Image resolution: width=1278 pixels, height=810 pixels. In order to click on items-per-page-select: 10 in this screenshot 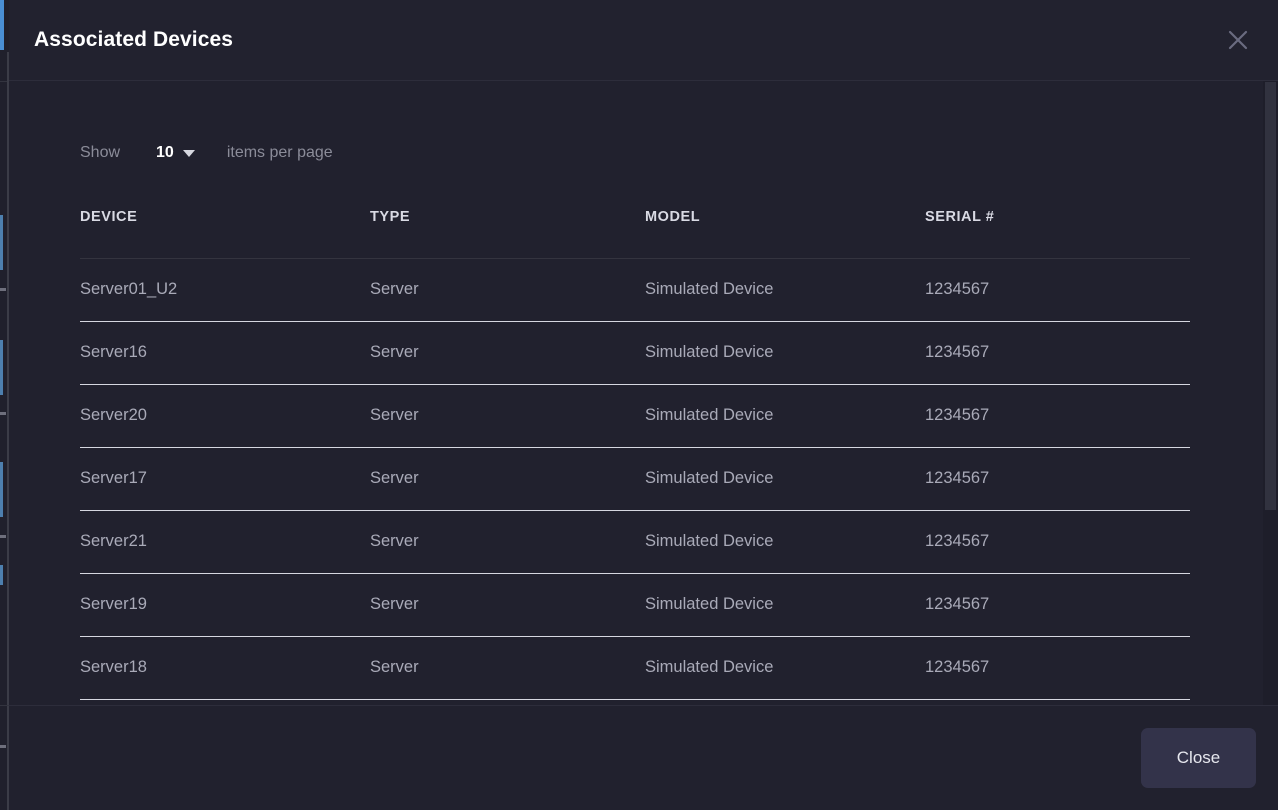, I will do `click(175, 153)`.